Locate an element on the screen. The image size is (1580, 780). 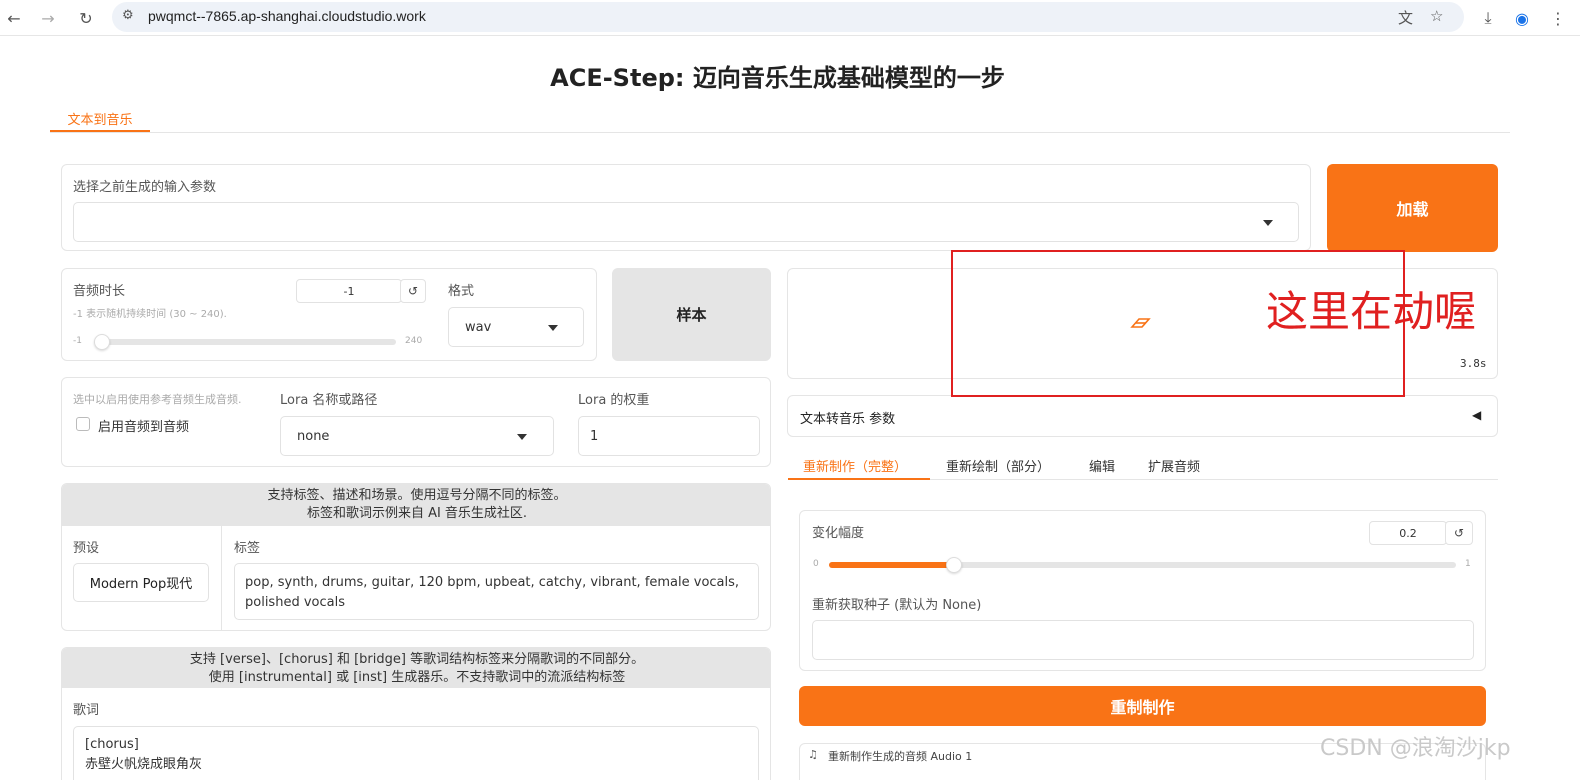
history-params-label: 选择之前生成的输入参数 is located at coordinates (145, 187).